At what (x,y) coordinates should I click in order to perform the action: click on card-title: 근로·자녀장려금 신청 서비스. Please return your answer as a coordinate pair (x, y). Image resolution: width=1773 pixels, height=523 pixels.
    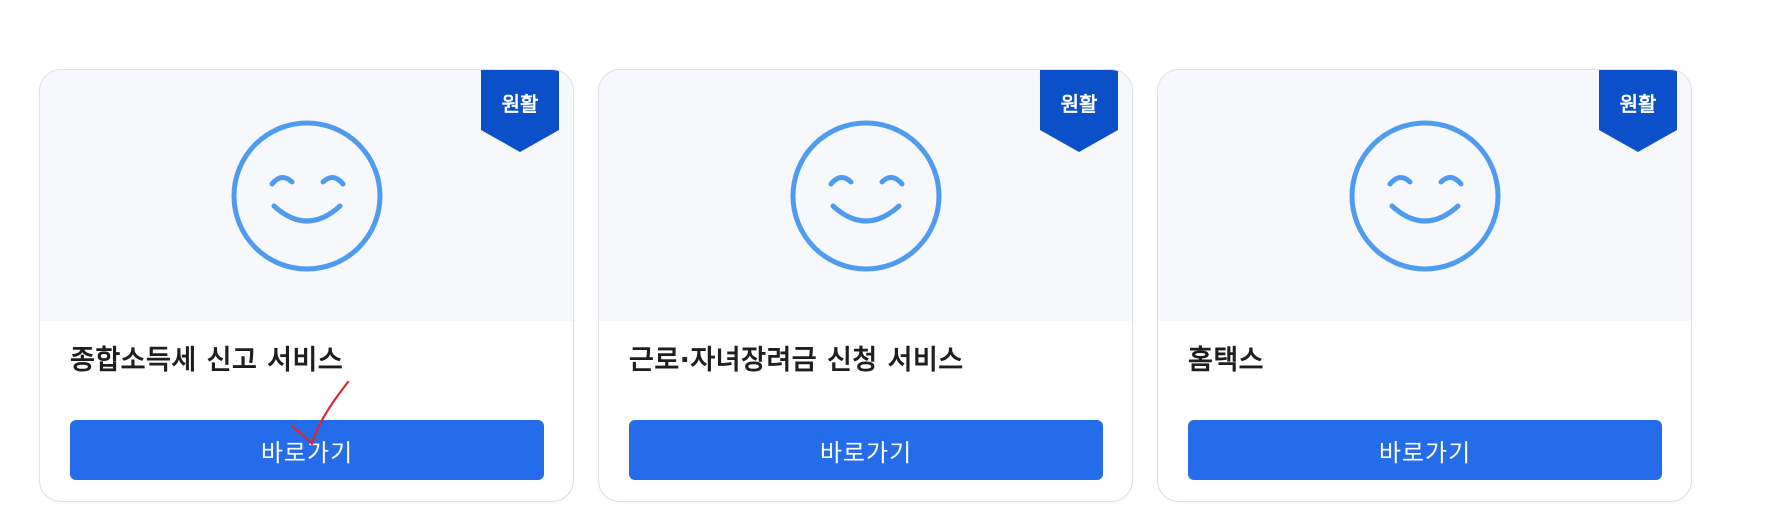
    Looking at the image, I should click on (796, 360).